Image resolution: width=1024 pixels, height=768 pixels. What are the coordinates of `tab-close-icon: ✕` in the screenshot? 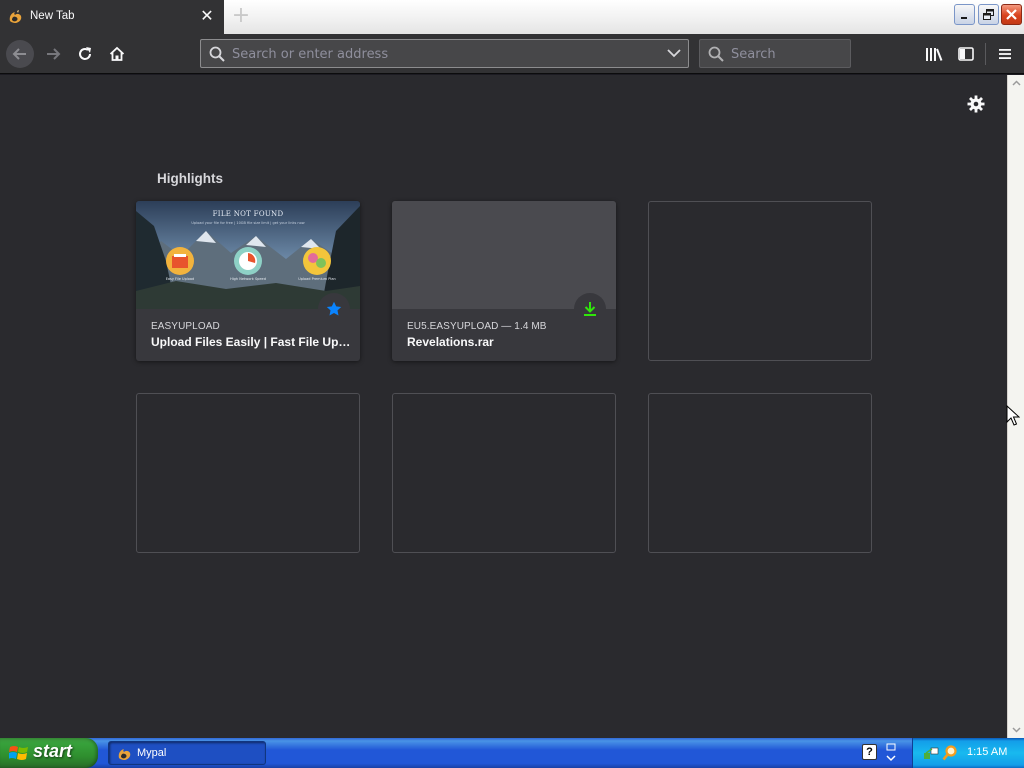 It's located at (207, 16).